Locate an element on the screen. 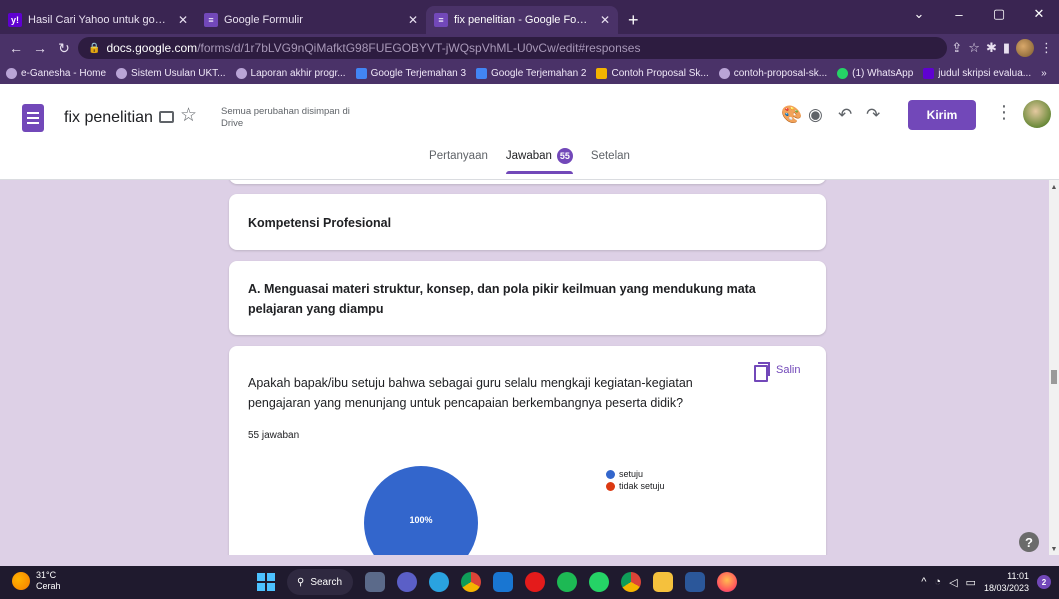 This screenshot has width=1059, height=599. browser-tab-google-formulir: ≡ Google Formulir ✕ is located at coordinates (311, 20).